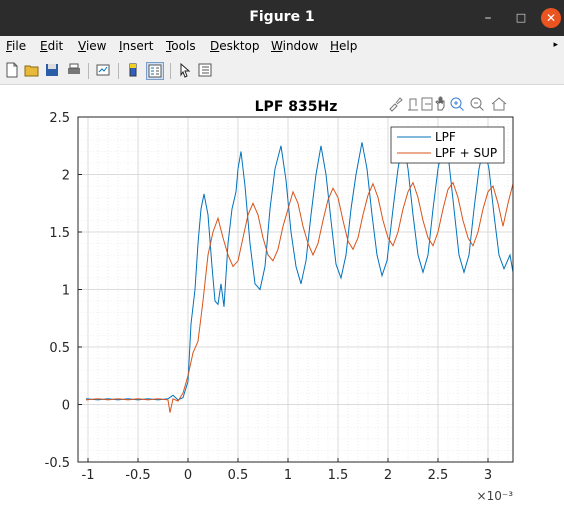  What do you see at coordinates (282, 18) in the screenshot?
I see `title-bar: Figure 1 – □ ✕` at bounding box center [282, 18].